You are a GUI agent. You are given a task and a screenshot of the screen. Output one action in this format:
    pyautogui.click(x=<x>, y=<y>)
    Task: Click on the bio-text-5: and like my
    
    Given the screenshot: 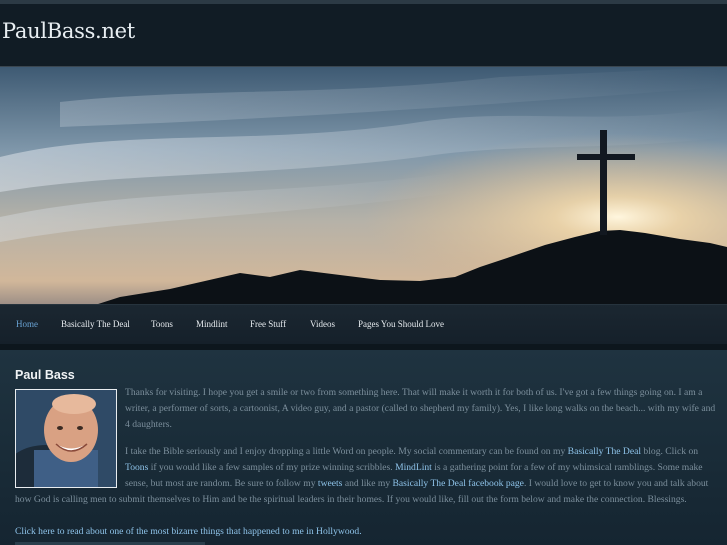 What is the action you would take?
    pyautogui.click(x=367, y=483)
    